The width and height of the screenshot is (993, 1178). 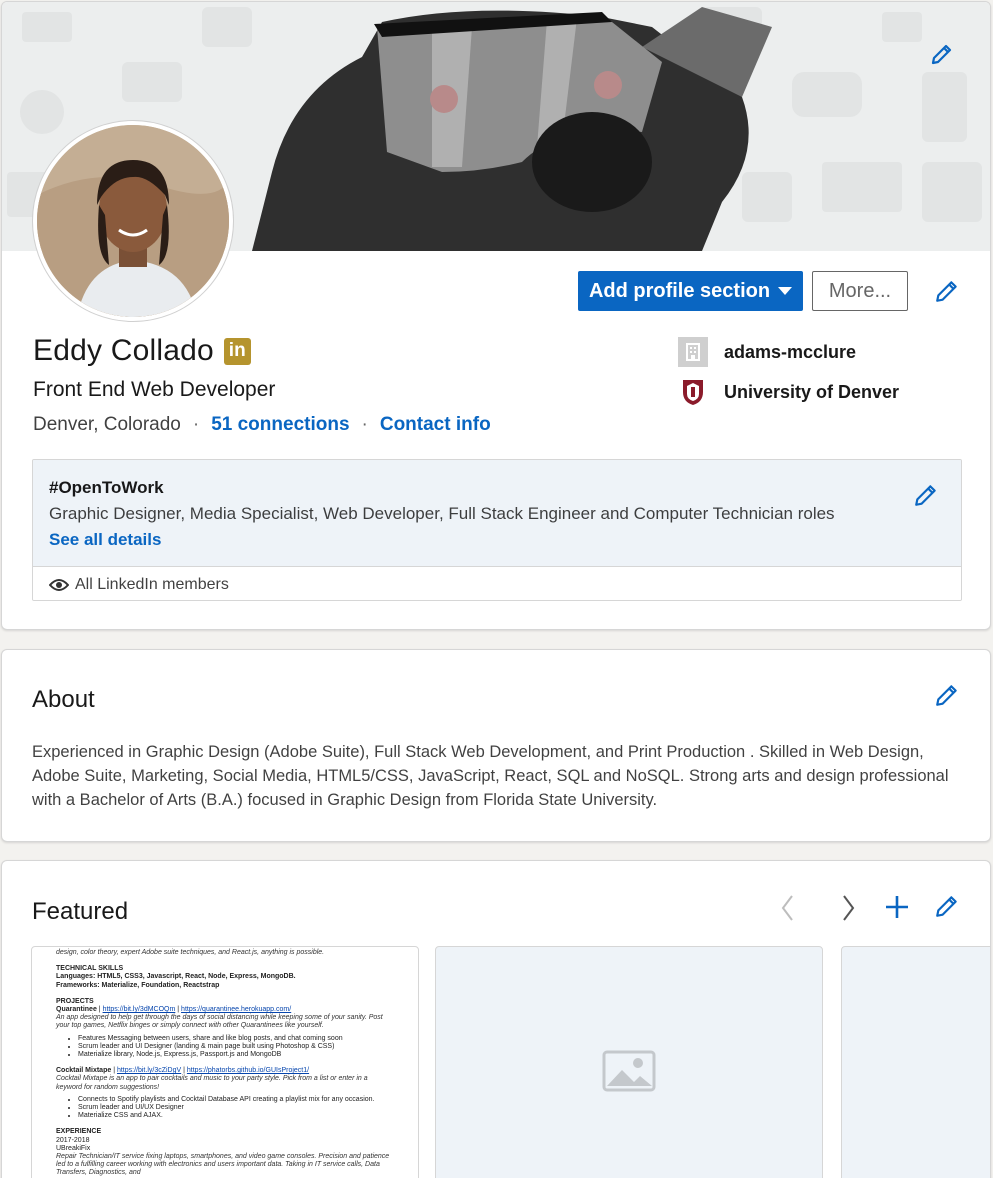 What do you see at coordinates (947, 906) in the screenshot?
I see `edit-featured-pencil-icon` at bounding box center [947, 906].